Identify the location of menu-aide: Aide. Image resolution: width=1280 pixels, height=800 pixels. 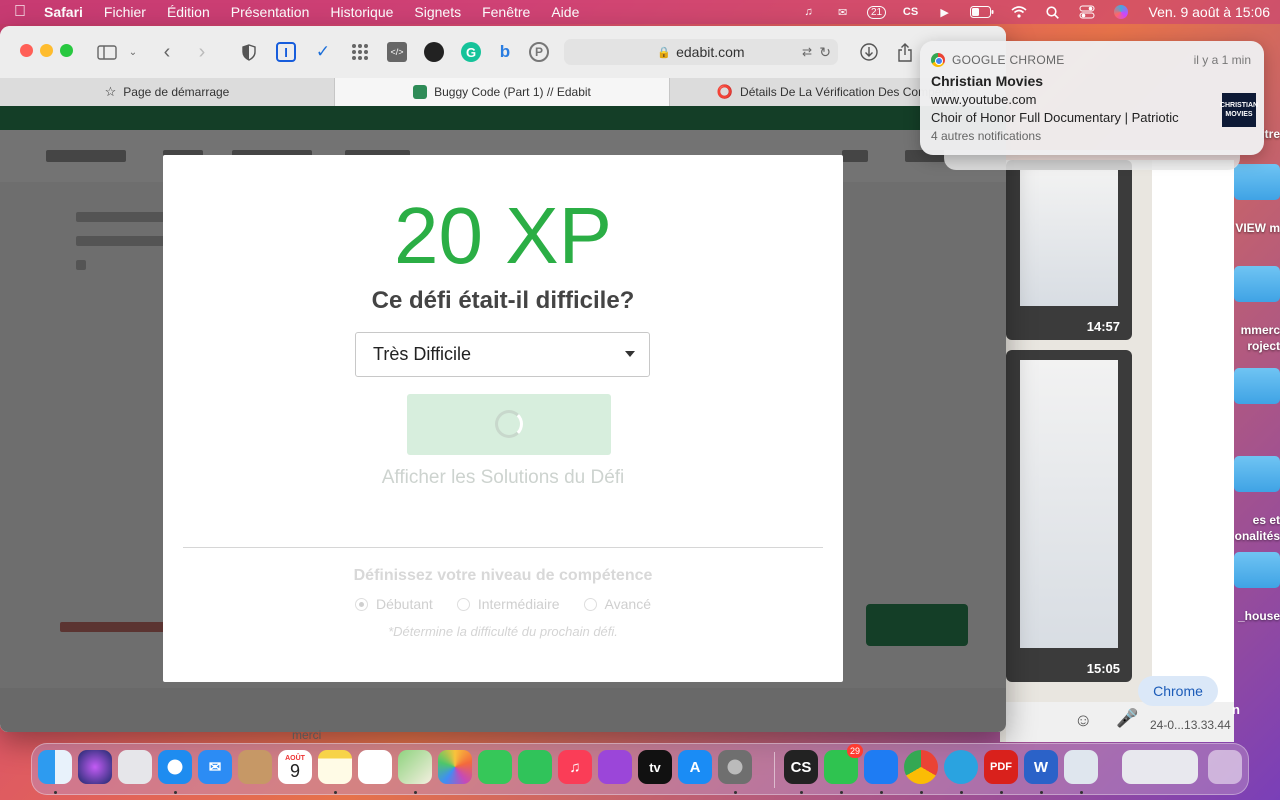
(565, 12).